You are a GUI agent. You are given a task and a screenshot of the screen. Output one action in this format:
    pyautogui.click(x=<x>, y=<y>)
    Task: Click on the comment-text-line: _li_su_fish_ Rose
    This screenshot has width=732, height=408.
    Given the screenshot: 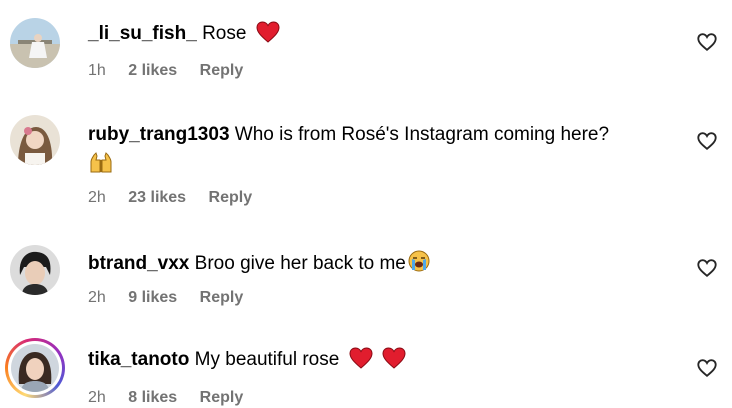 What is the action you would take?
    pyautogui.click(x=184, y=36)
    